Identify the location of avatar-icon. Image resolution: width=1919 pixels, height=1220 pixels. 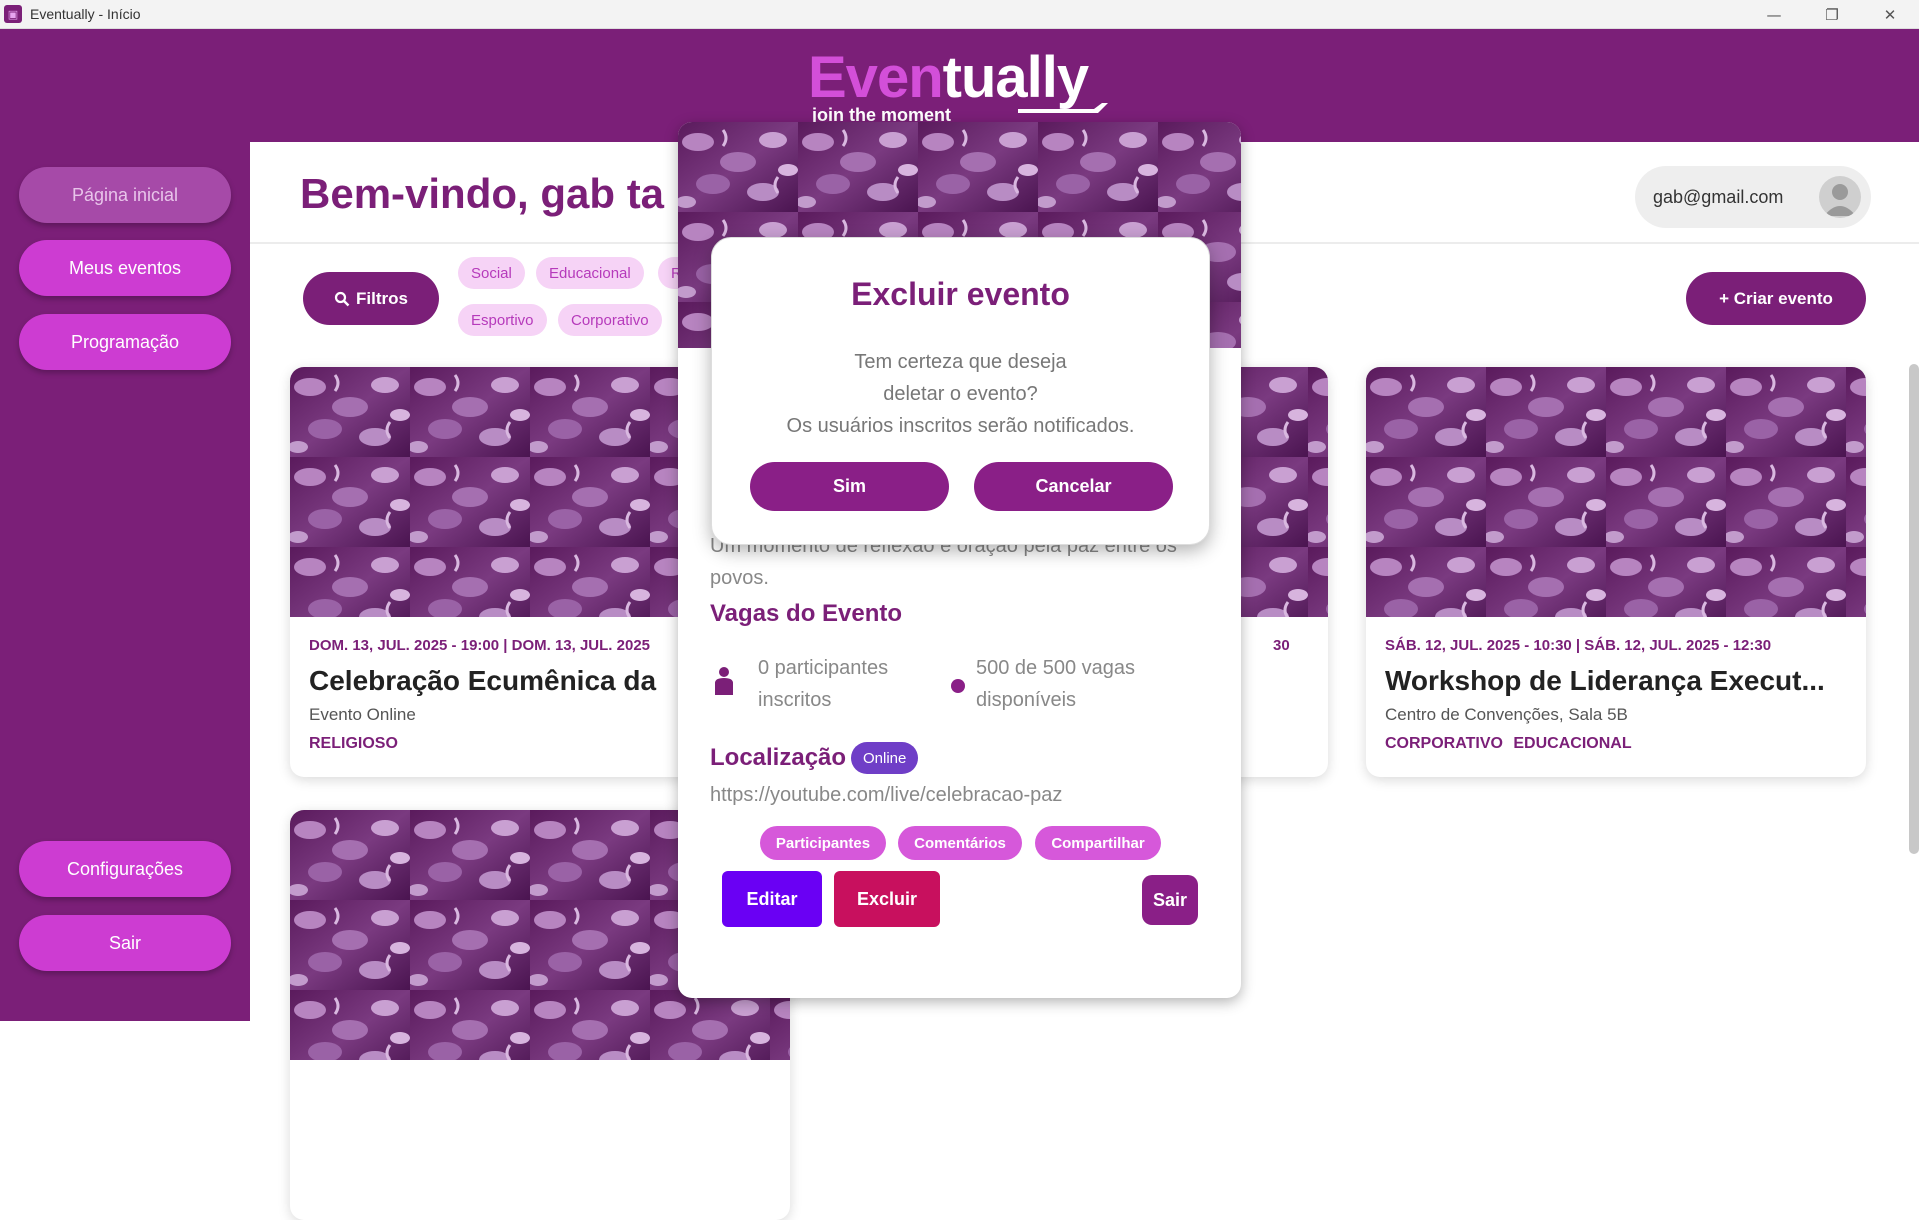
(1840, 197).